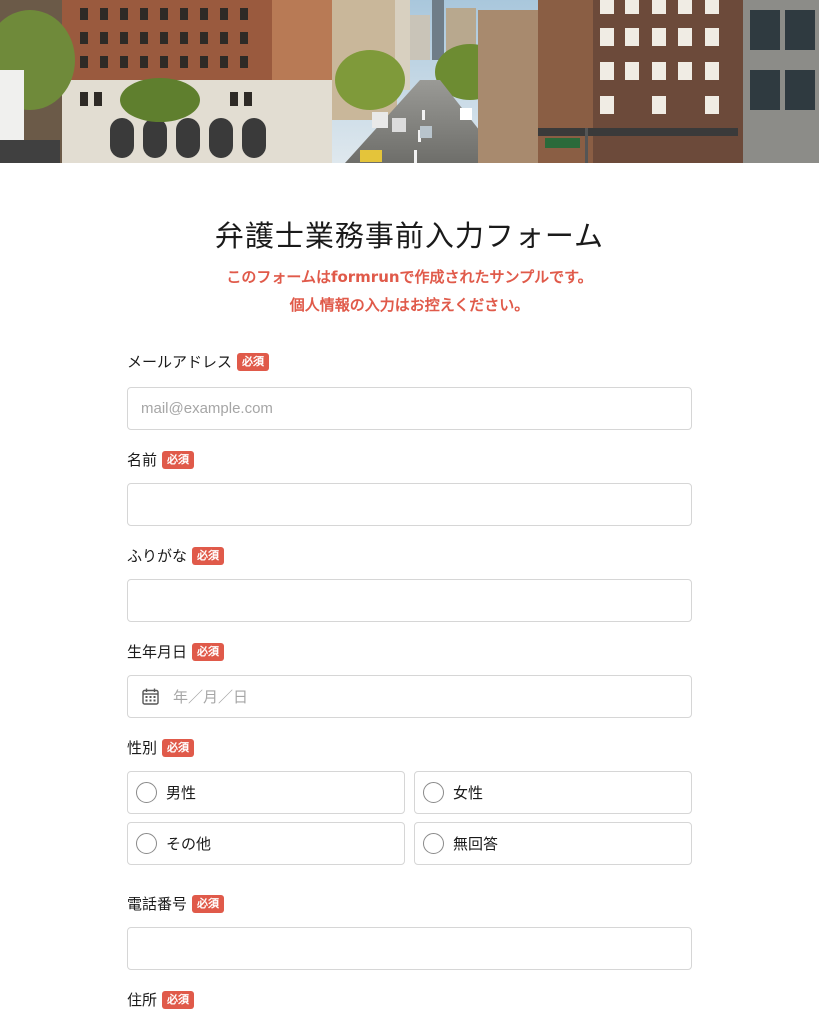 Image resolution: width=819 pixels, height=1024 pixels. Describe the element at coordinates (266, 843) in the screenshot. I see `gender-option-other: その他` at that location.